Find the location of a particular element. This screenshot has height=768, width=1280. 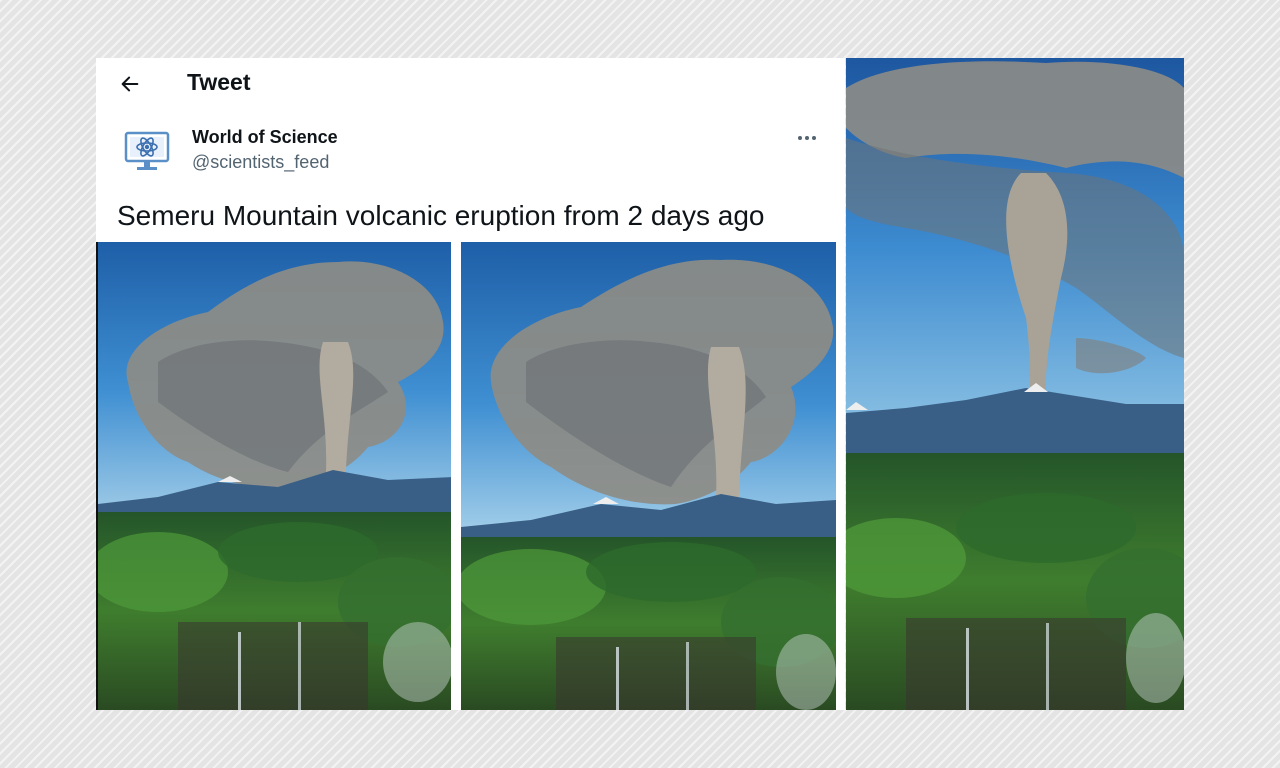

arrow-left-icon is located at coordinates (130, 84).